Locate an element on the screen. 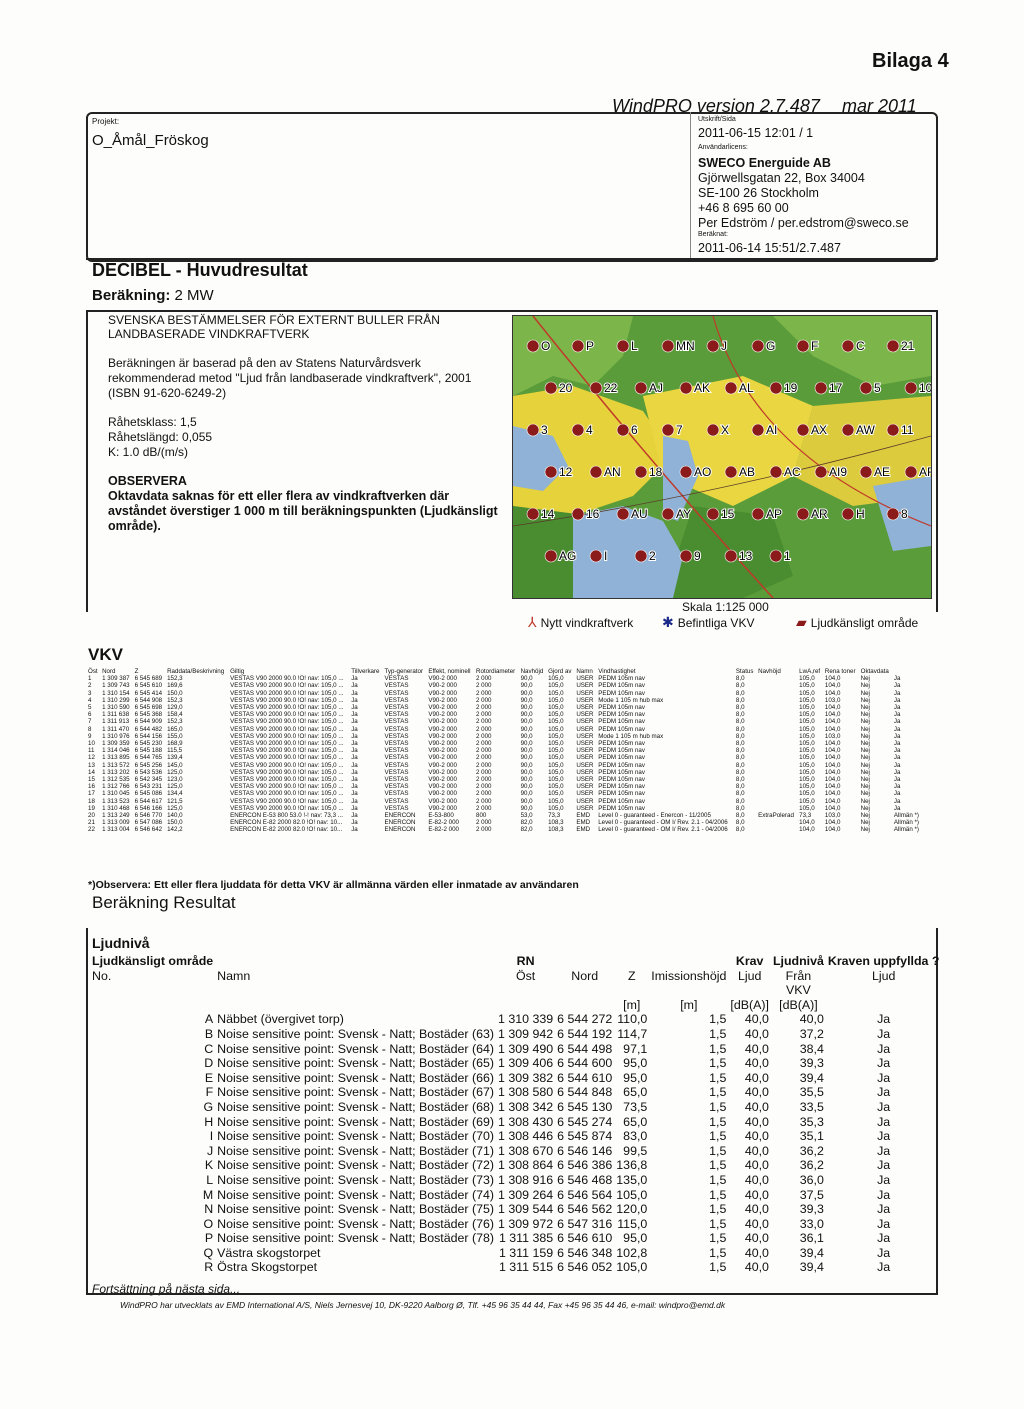 The image size is (1024, 1409). result-cell: 95,0 is located at coordinates (635, 1077).